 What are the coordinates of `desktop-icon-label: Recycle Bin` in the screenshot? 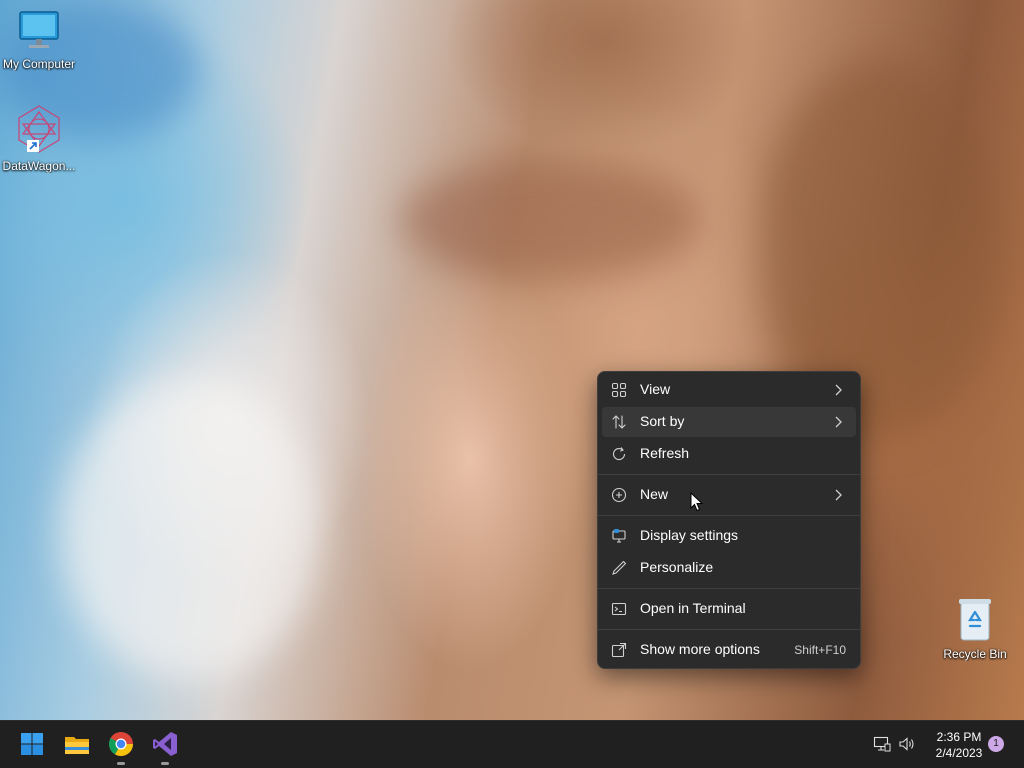 It's located at (975, 654).